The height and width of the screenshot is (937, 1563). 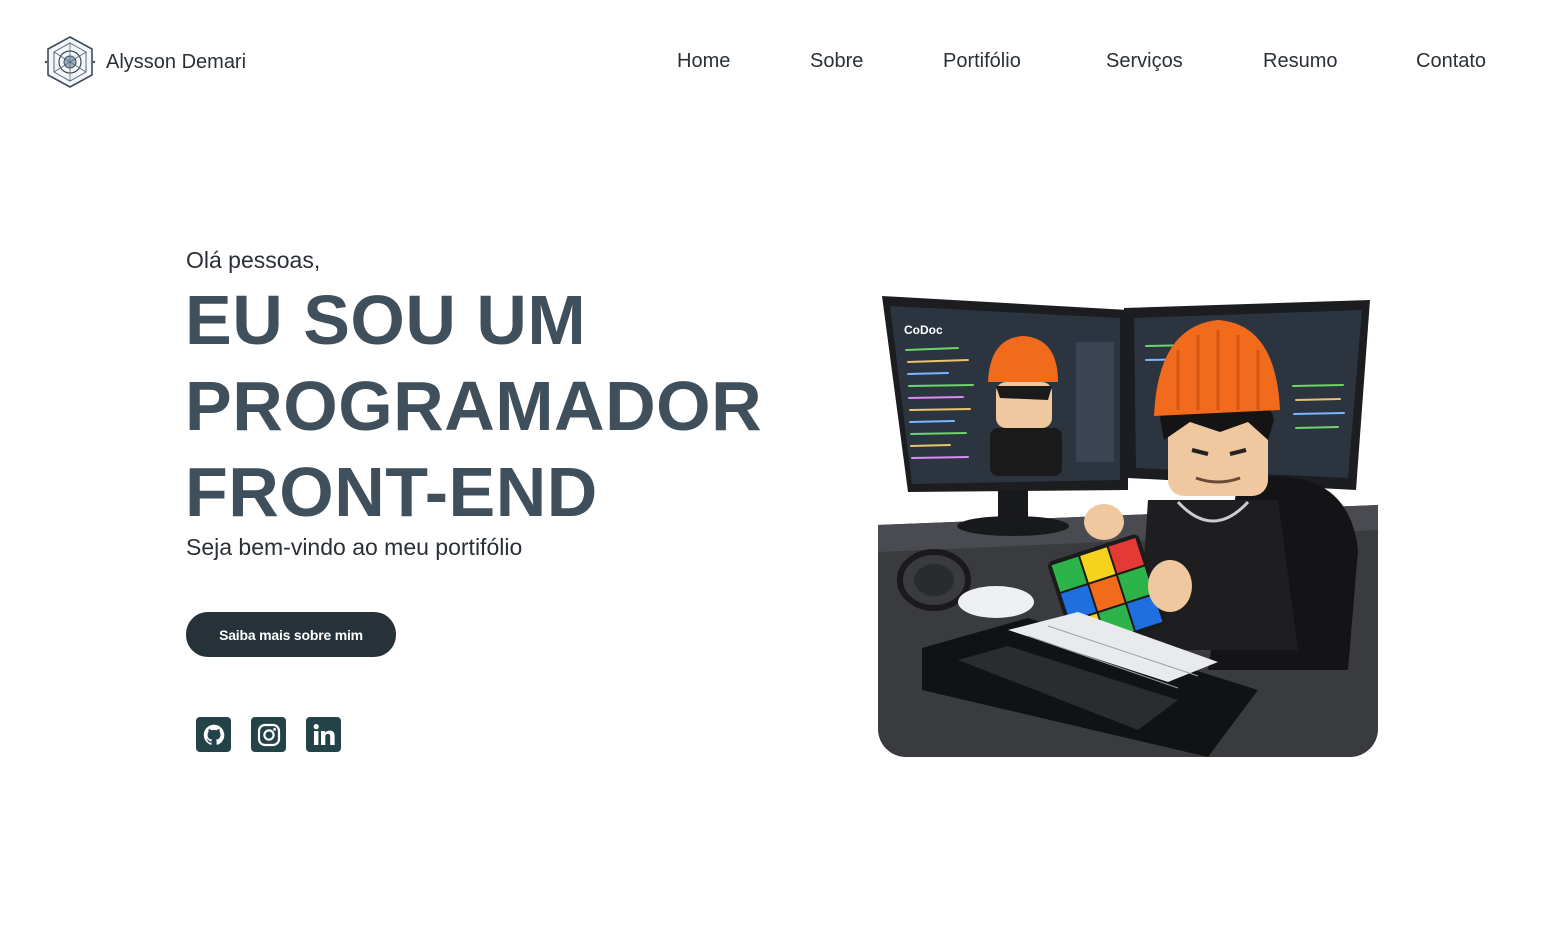 What do you see at coordinates (391, 492) in the screenshot?
I see `headline-line-3: FRONT-END` at bounding box center [391, 492].